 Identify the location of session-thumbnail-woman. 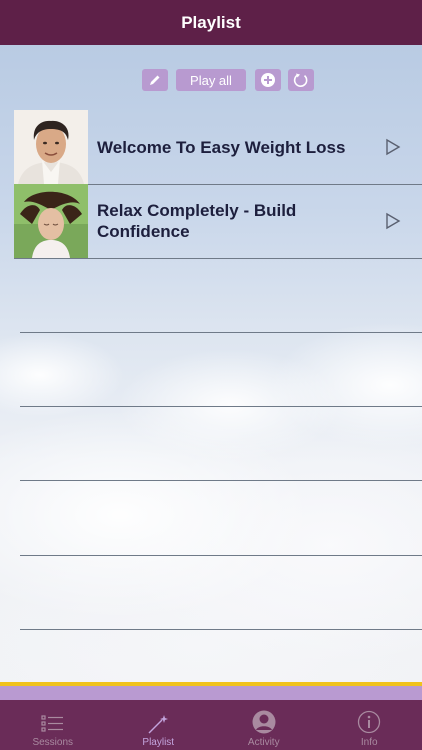
(51, 221).